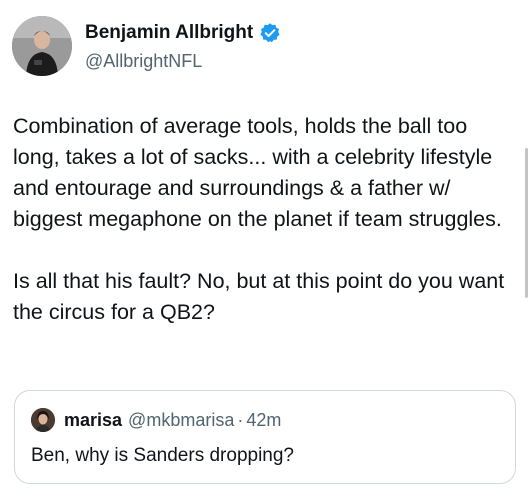  What do you see at coordinates (270, 33) in the screenshot?
I see `verified-badge-icon` at bounding box center [270, 33].